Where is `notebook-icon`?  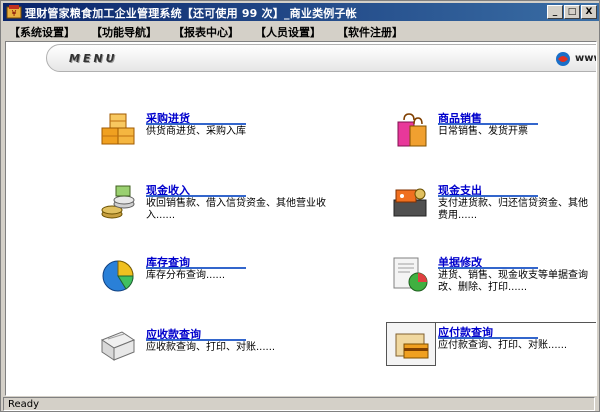
notebook-icon is located at coordinates (118, 346).